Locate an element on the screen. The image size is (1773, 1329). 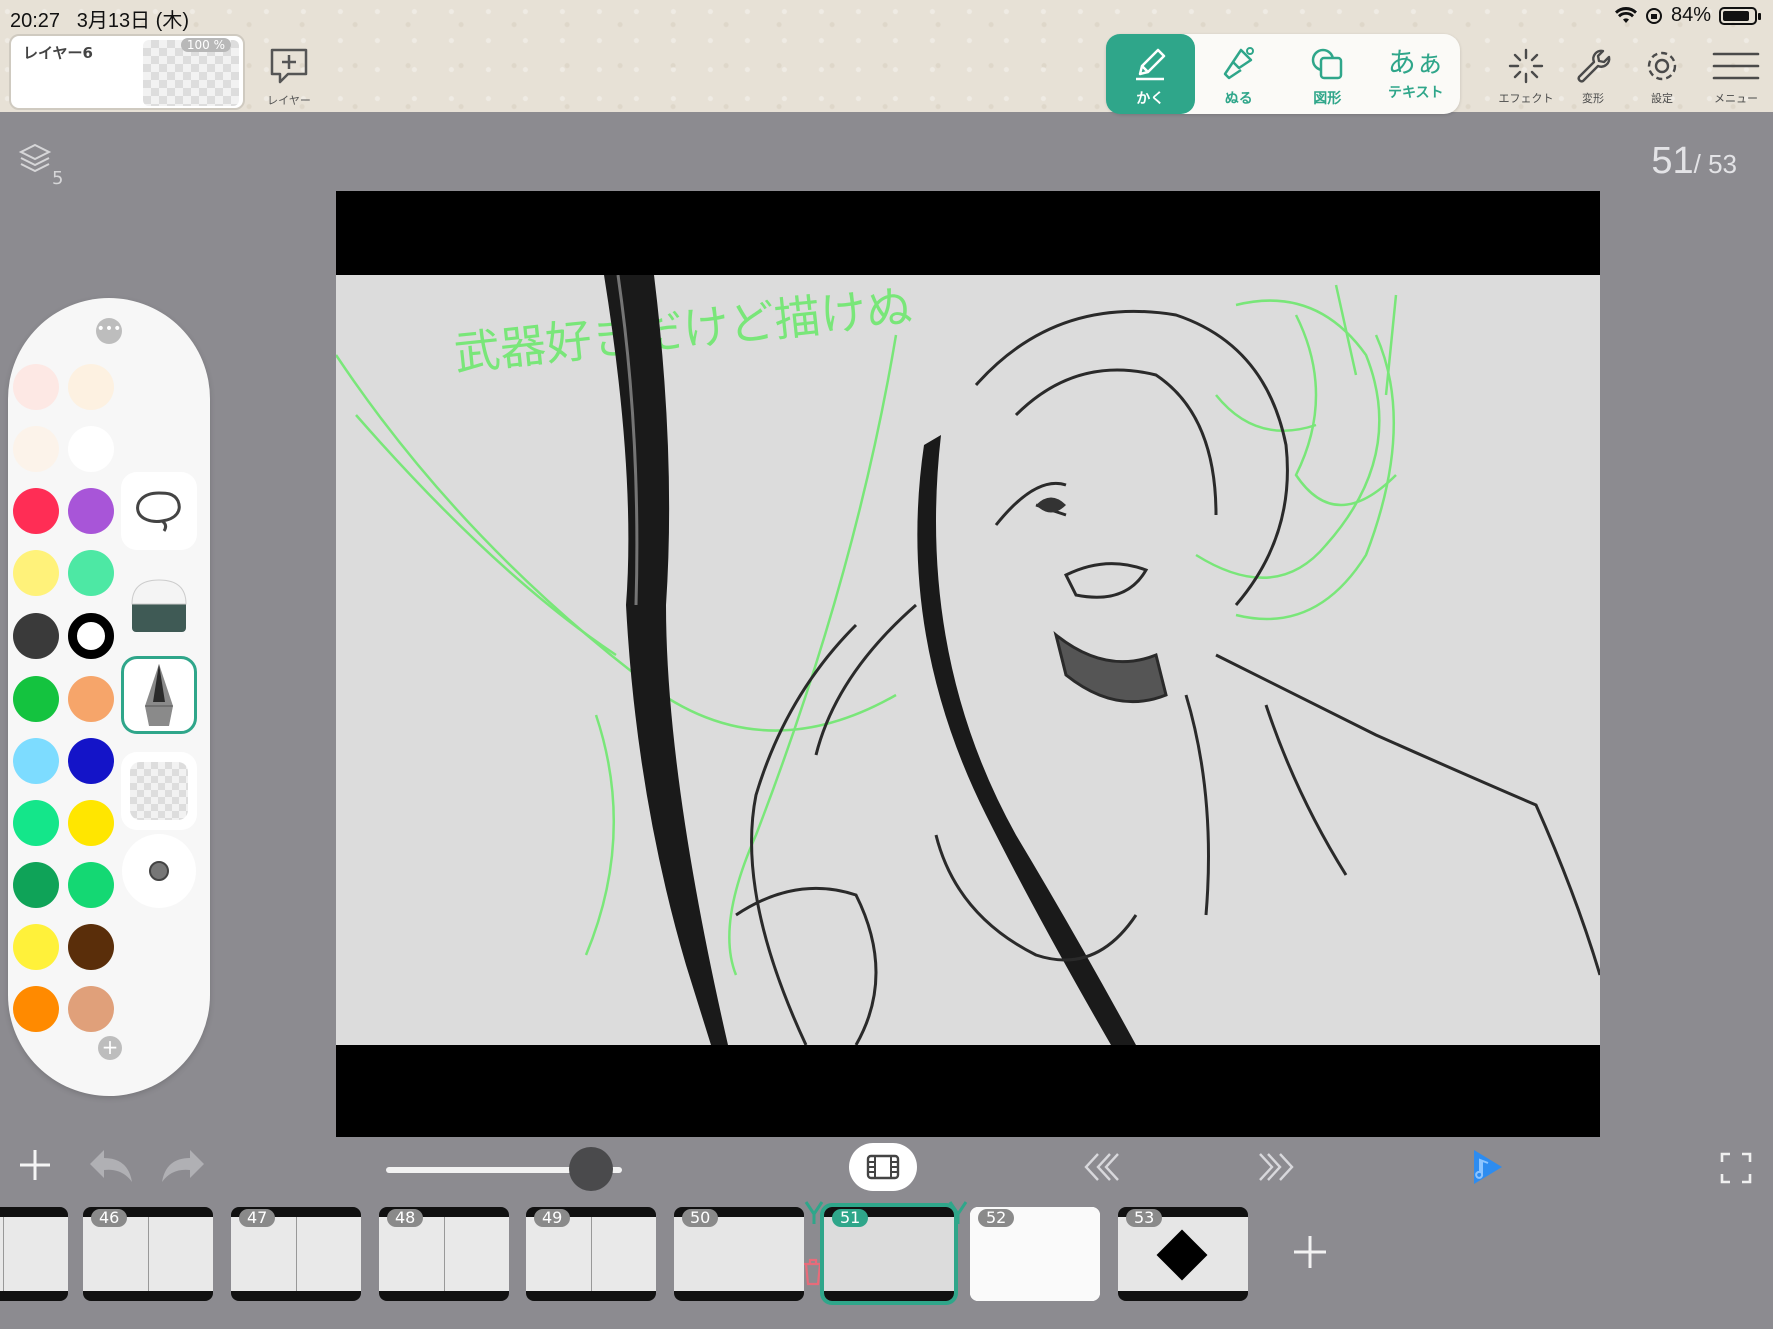
trash-icon is located at coordinates (813, 1272).